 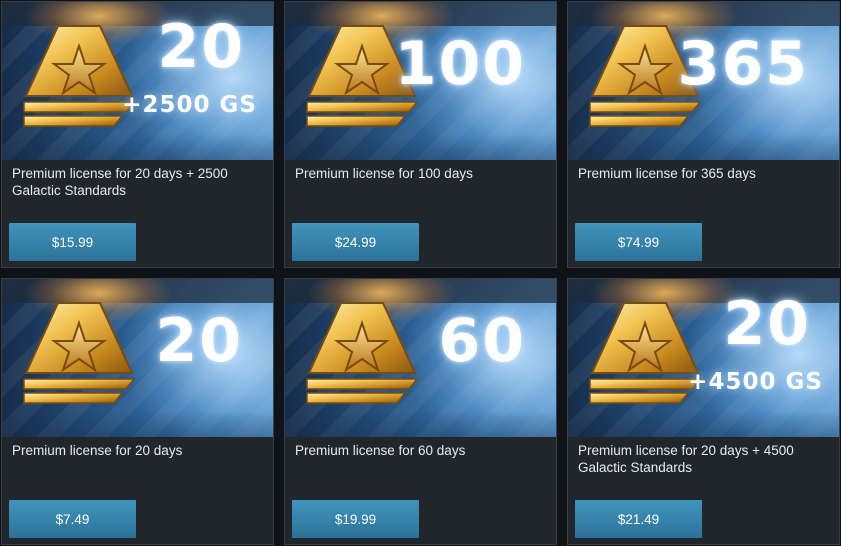 I want to click on license-banner: 60, so click(x=420, y=358).